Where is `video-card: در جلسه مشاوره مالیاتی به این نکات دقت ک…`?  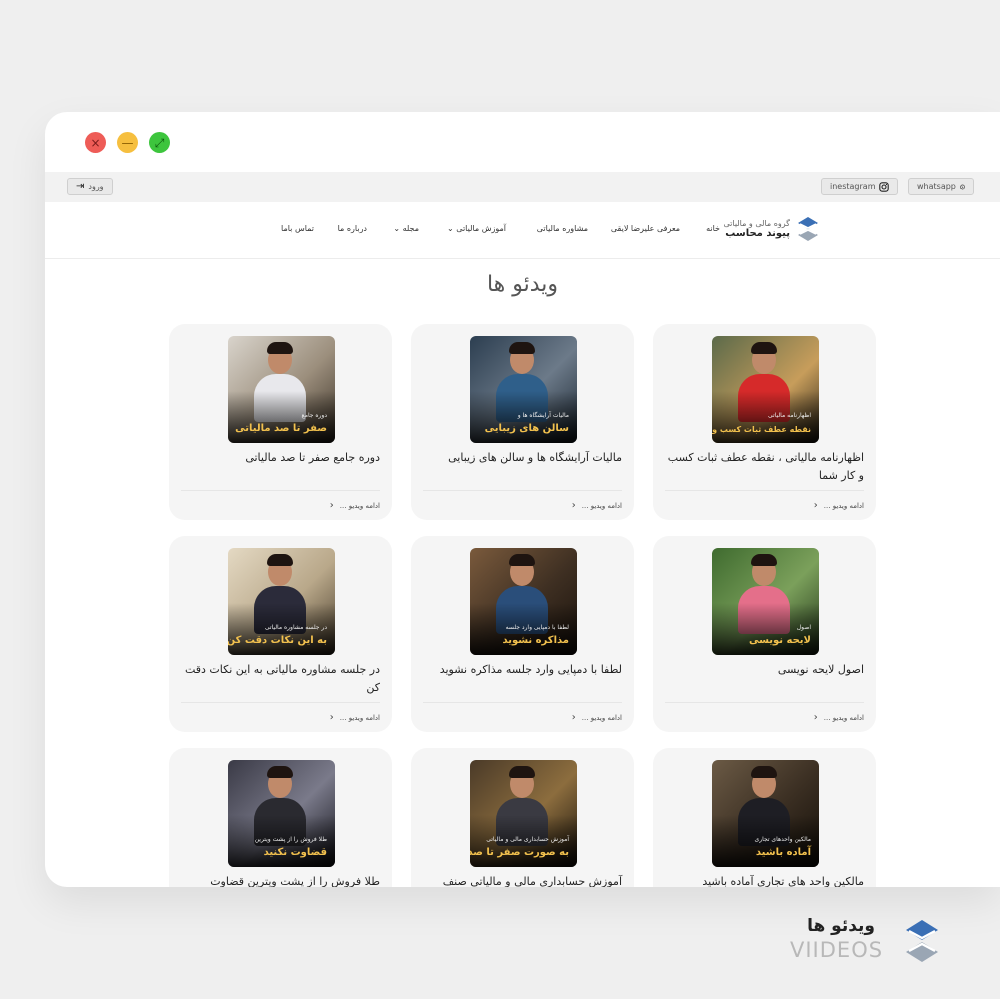 video-card: در جلسه مشاوره مالیاتی به این نکات دقت ک… is located at coordinates (280, 634).